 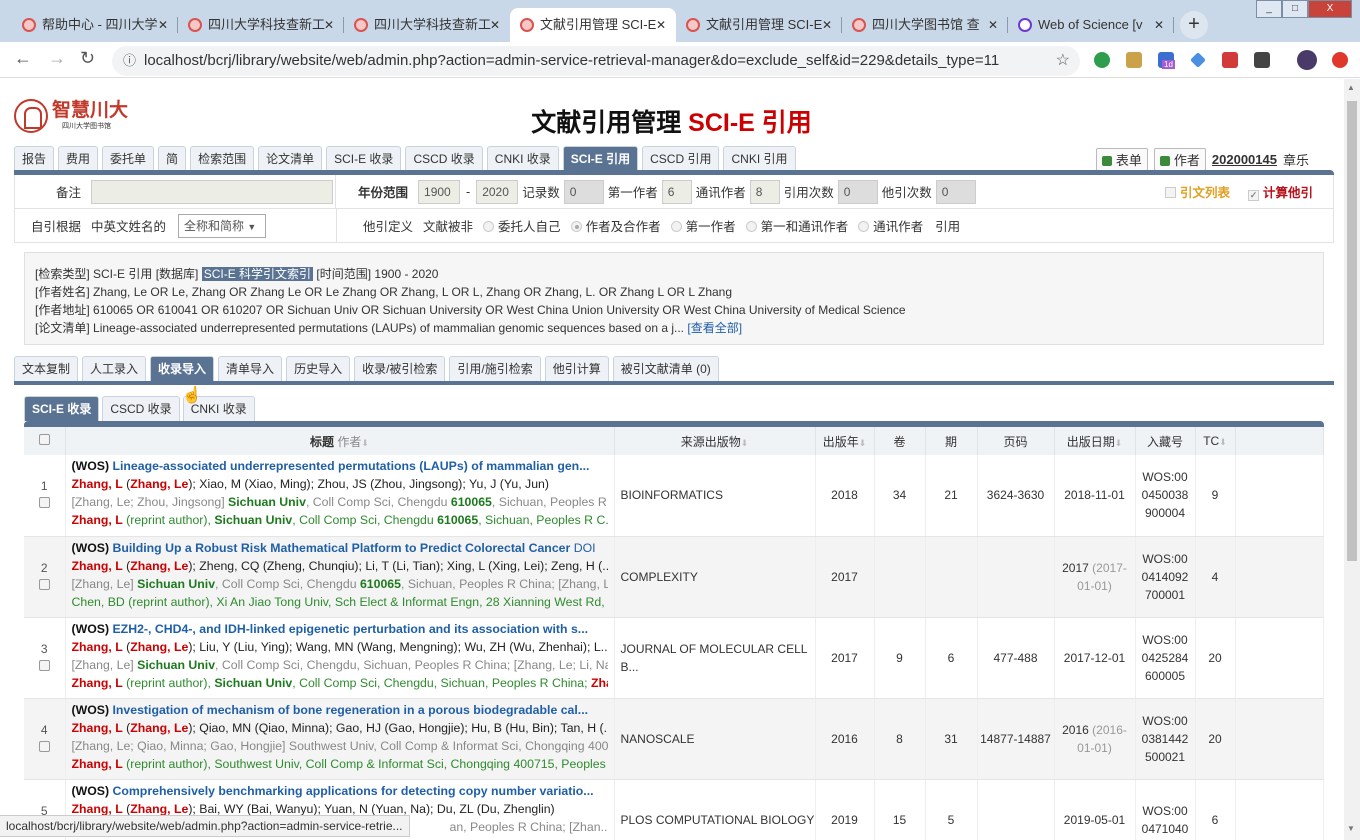 I want to click on other-cite-radio: 第一作者, so click(x=698, y=227).